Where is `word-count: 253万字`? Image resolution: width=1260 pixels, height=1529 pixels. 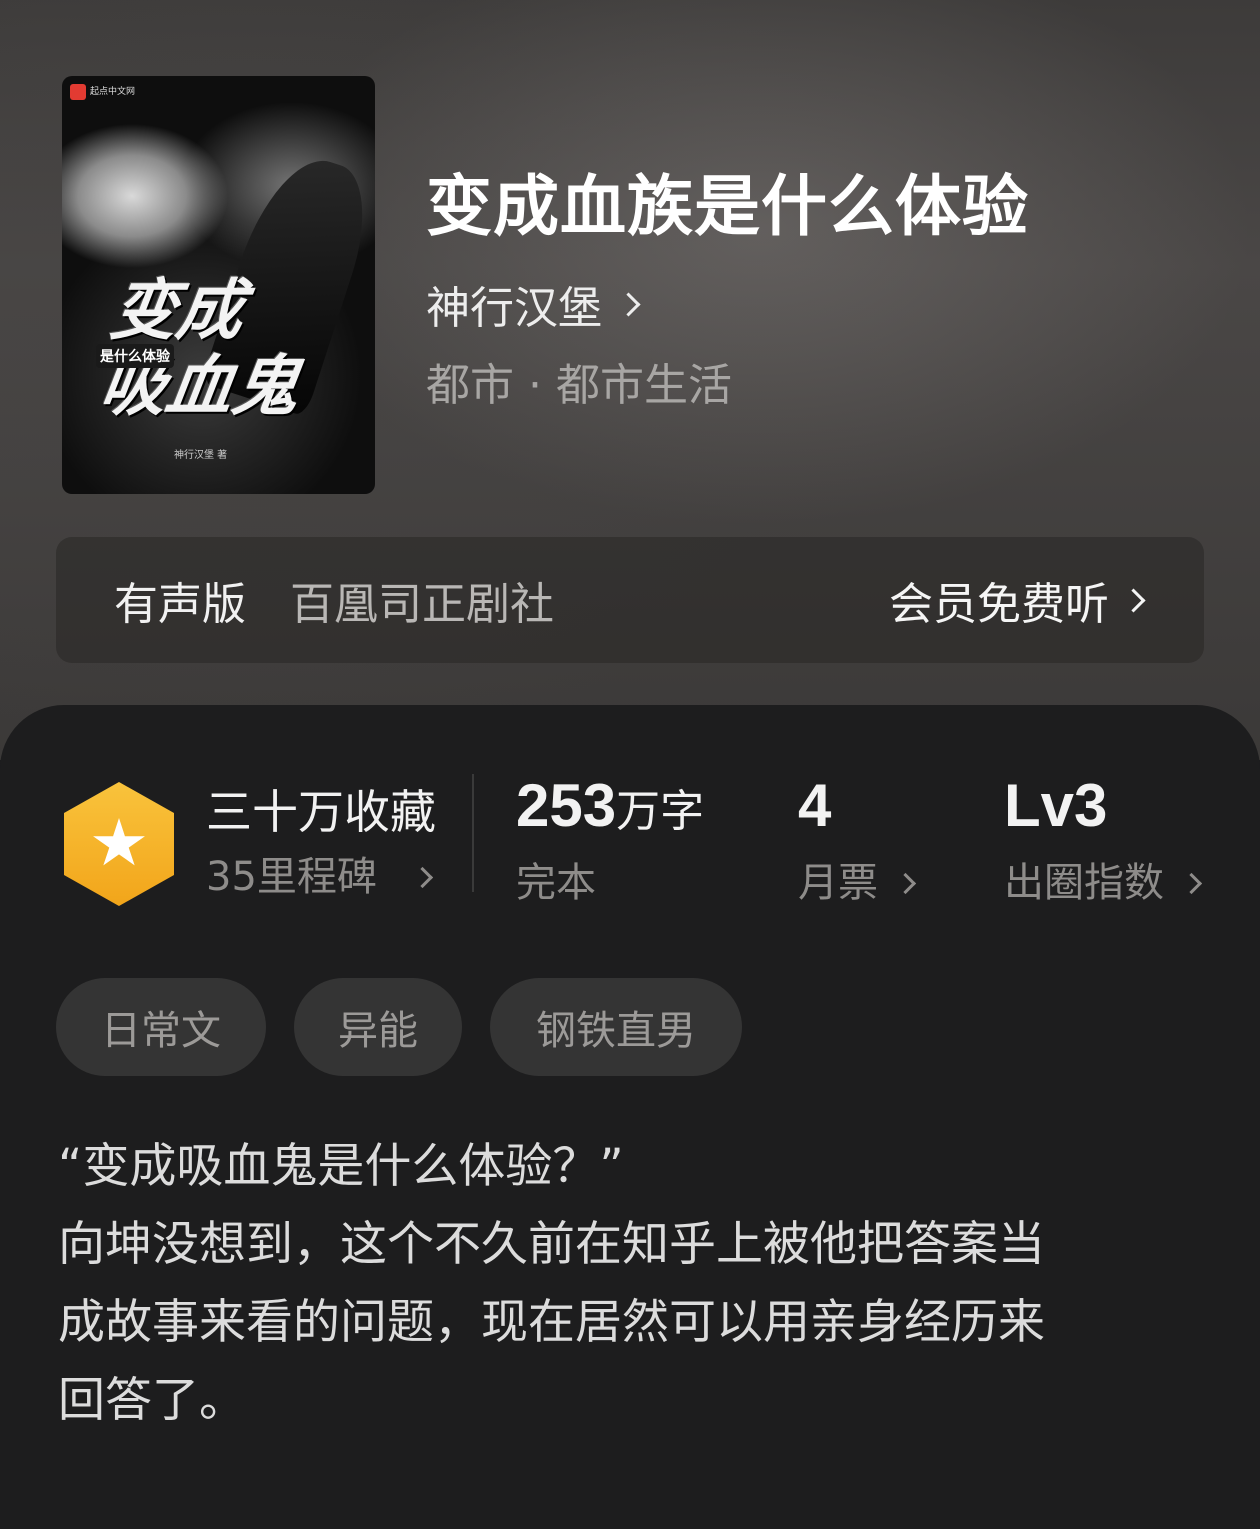
word-count: 253万字 is located at coordinates (610, 808).